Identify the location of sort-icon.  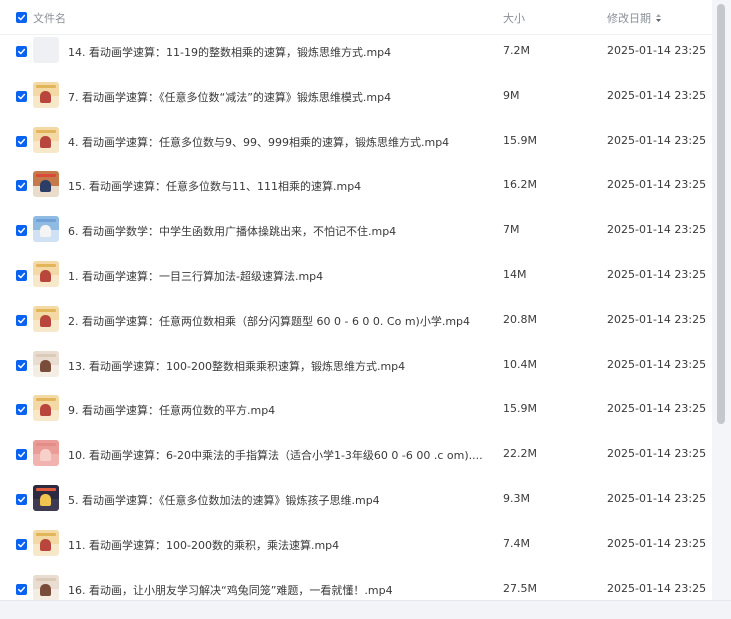
(658, 18).